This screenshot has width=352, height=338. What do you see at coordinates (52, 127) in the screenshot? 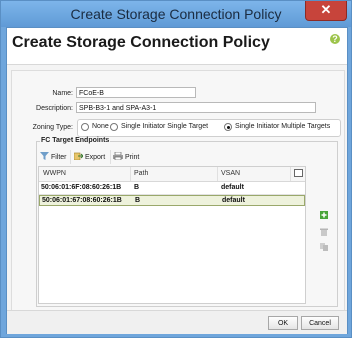
I see `zoning-type-label: Zoning Type:` at bounding box center [52, 127].